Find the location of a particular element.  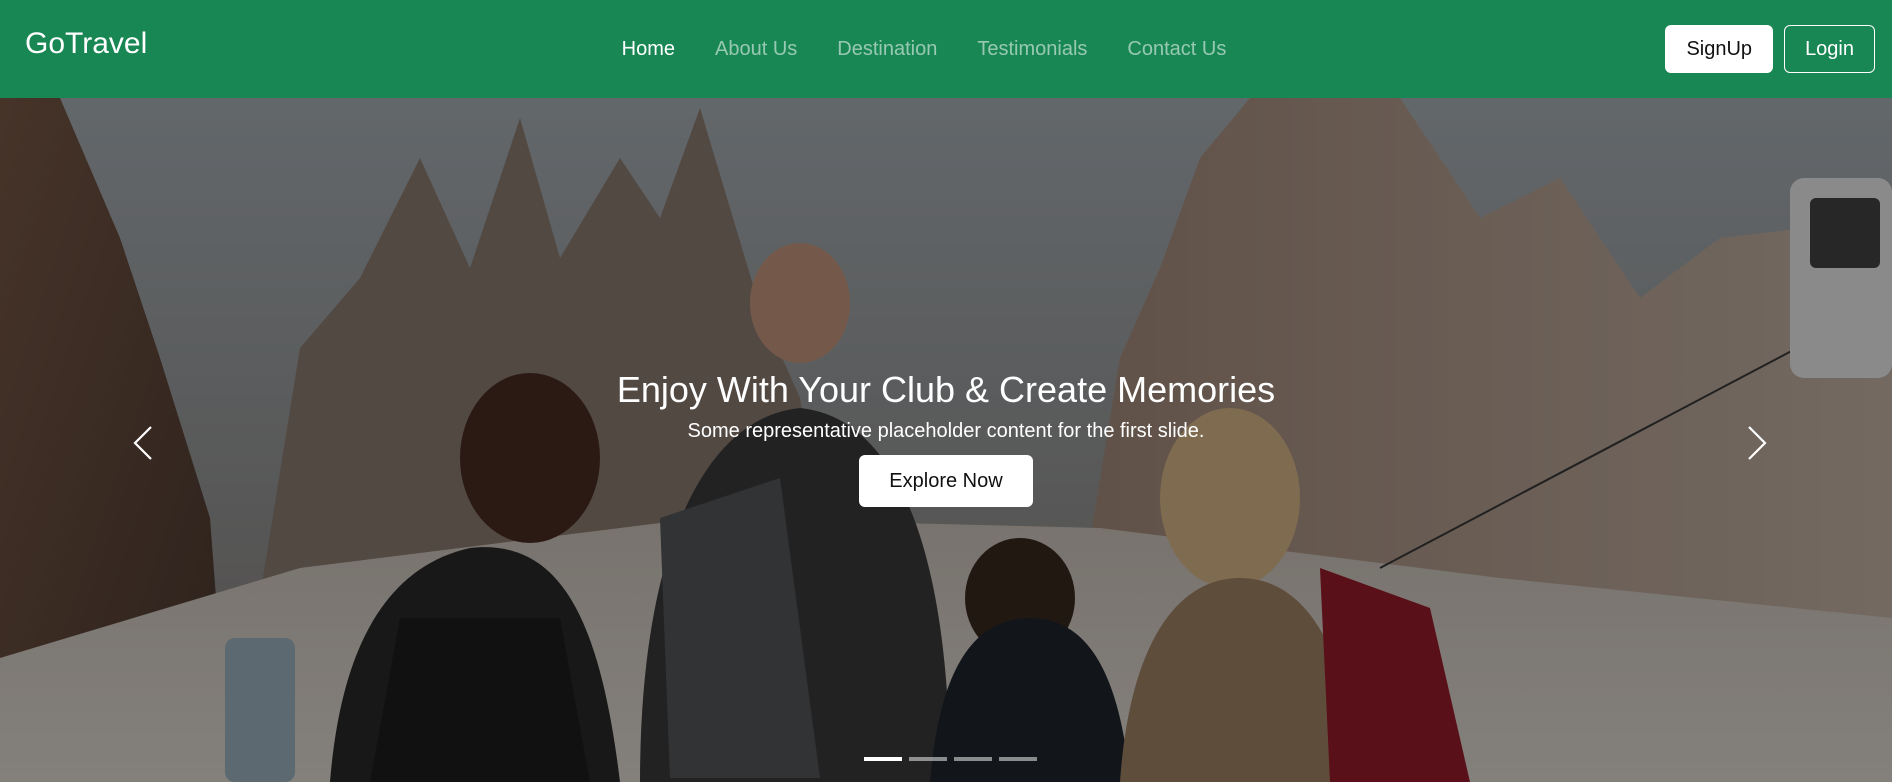

carousel-next-button is located at coordinates (1757, 445).